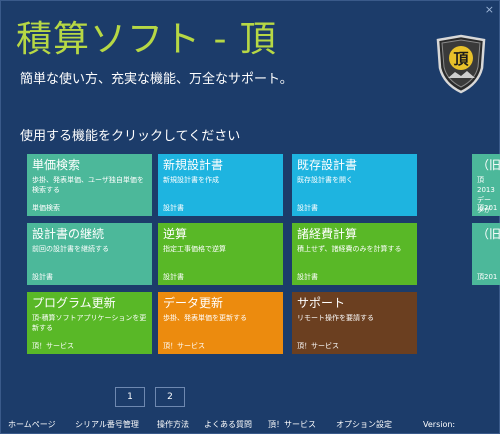 The image size is (500, 434). What do you see at coordinates (335, 318) in the screenshot?
I see `tile-description: リモート操作を要請する` at bounding box center [335, 318].